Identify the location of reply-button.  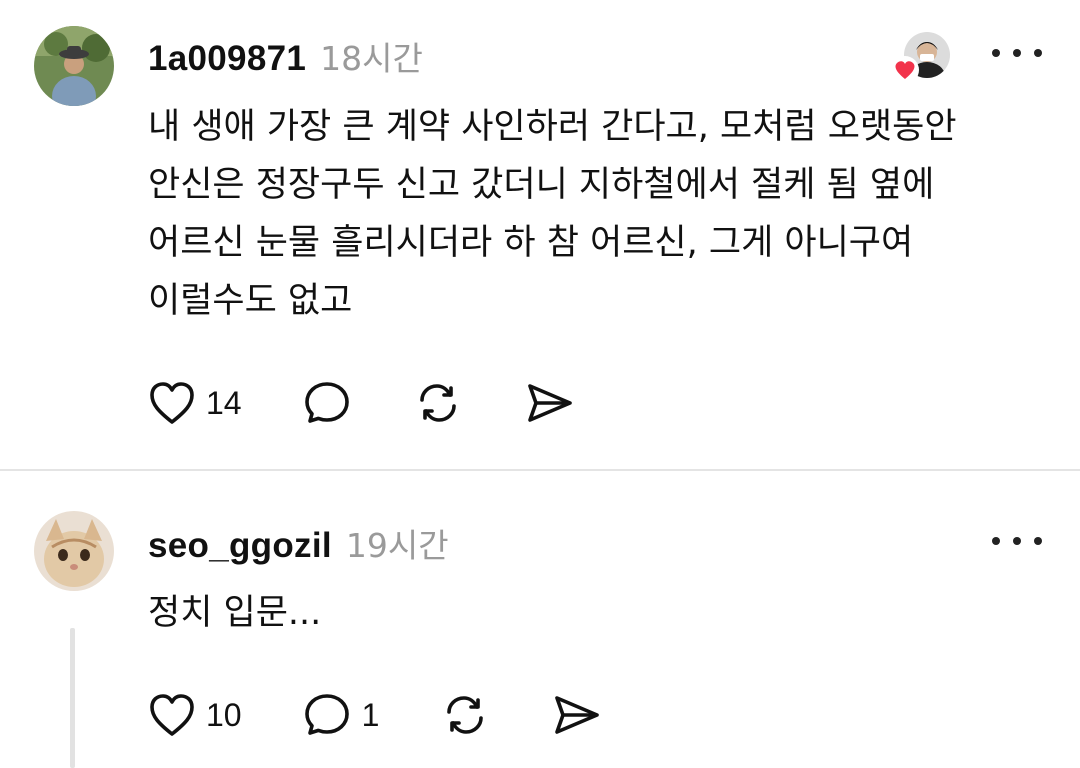
(327, 403).